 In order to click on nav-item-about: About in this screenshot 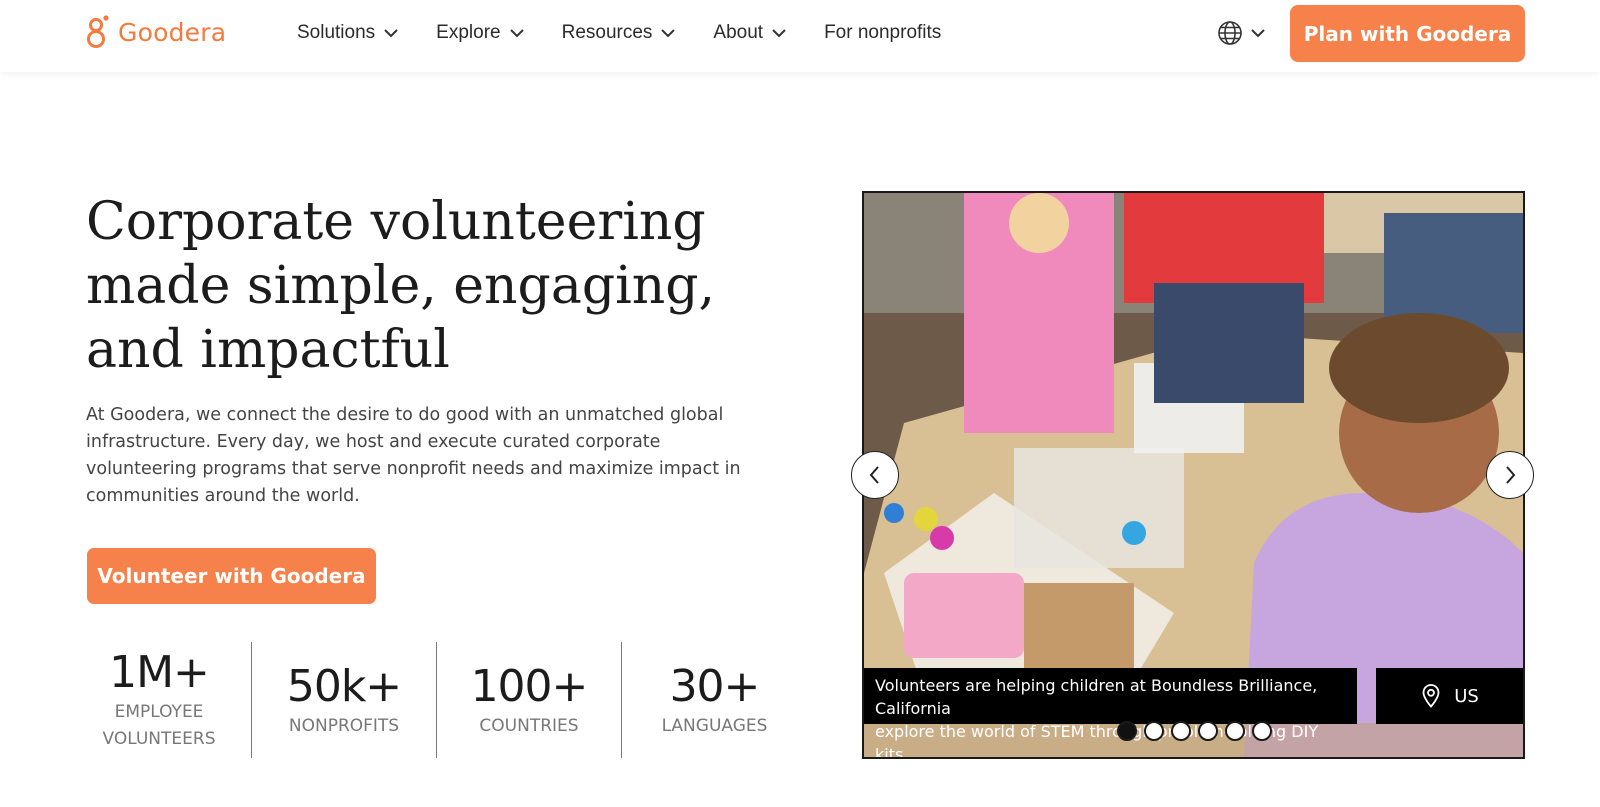, I will do `click(749, 33)`.